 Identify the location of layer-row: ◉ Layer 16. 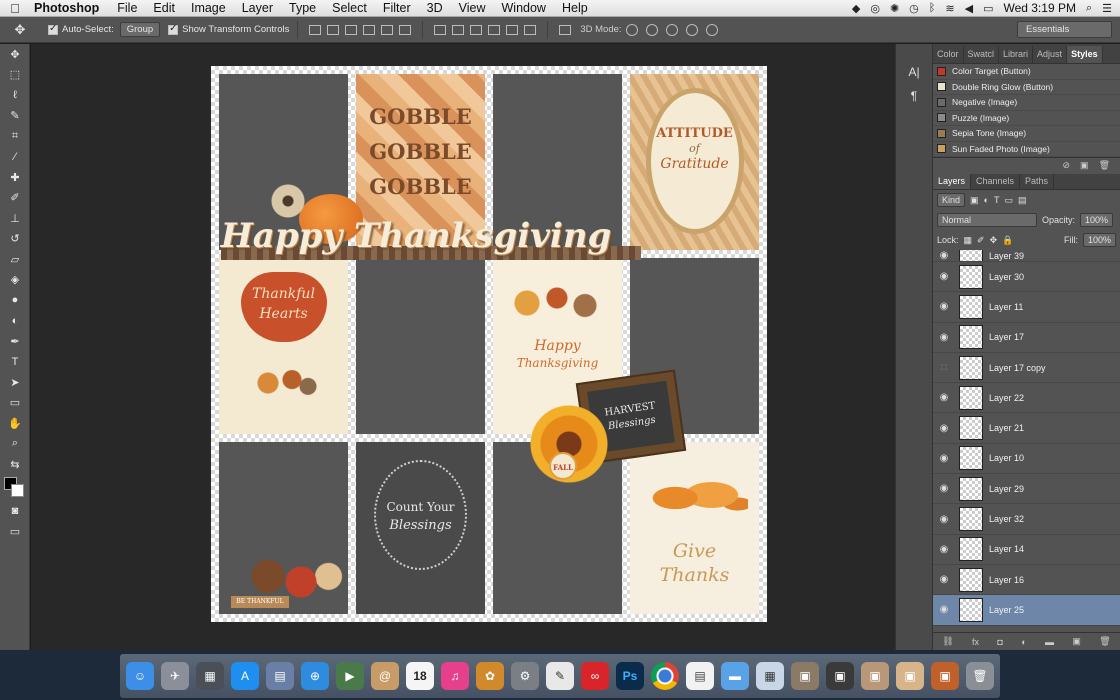
(1026, 580).